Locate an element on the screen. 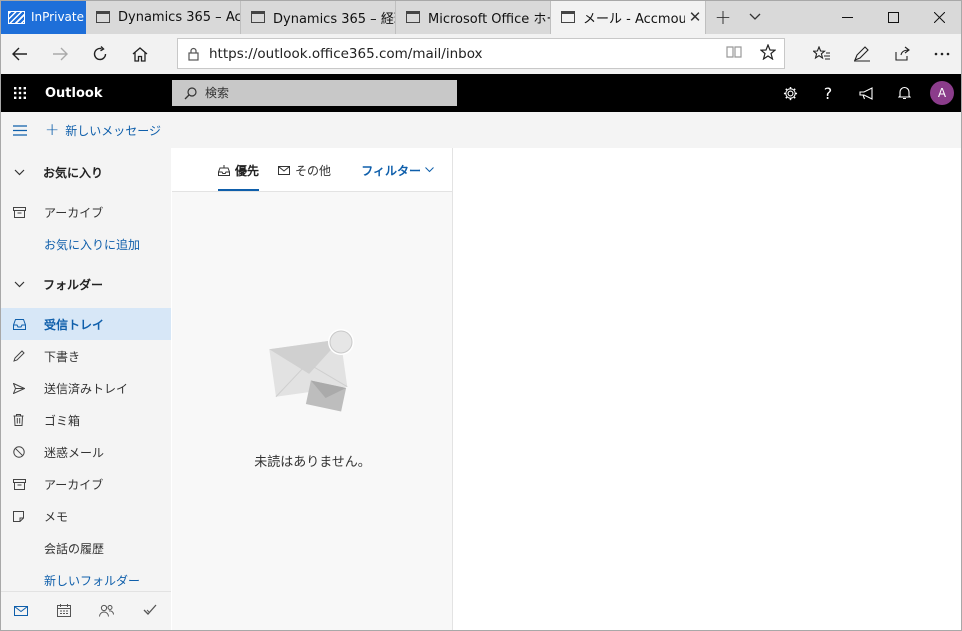 The width and height of the screenshot is (962, 631). folder-item-inbox: 受信トレイ is located at coordinates (85, 324).